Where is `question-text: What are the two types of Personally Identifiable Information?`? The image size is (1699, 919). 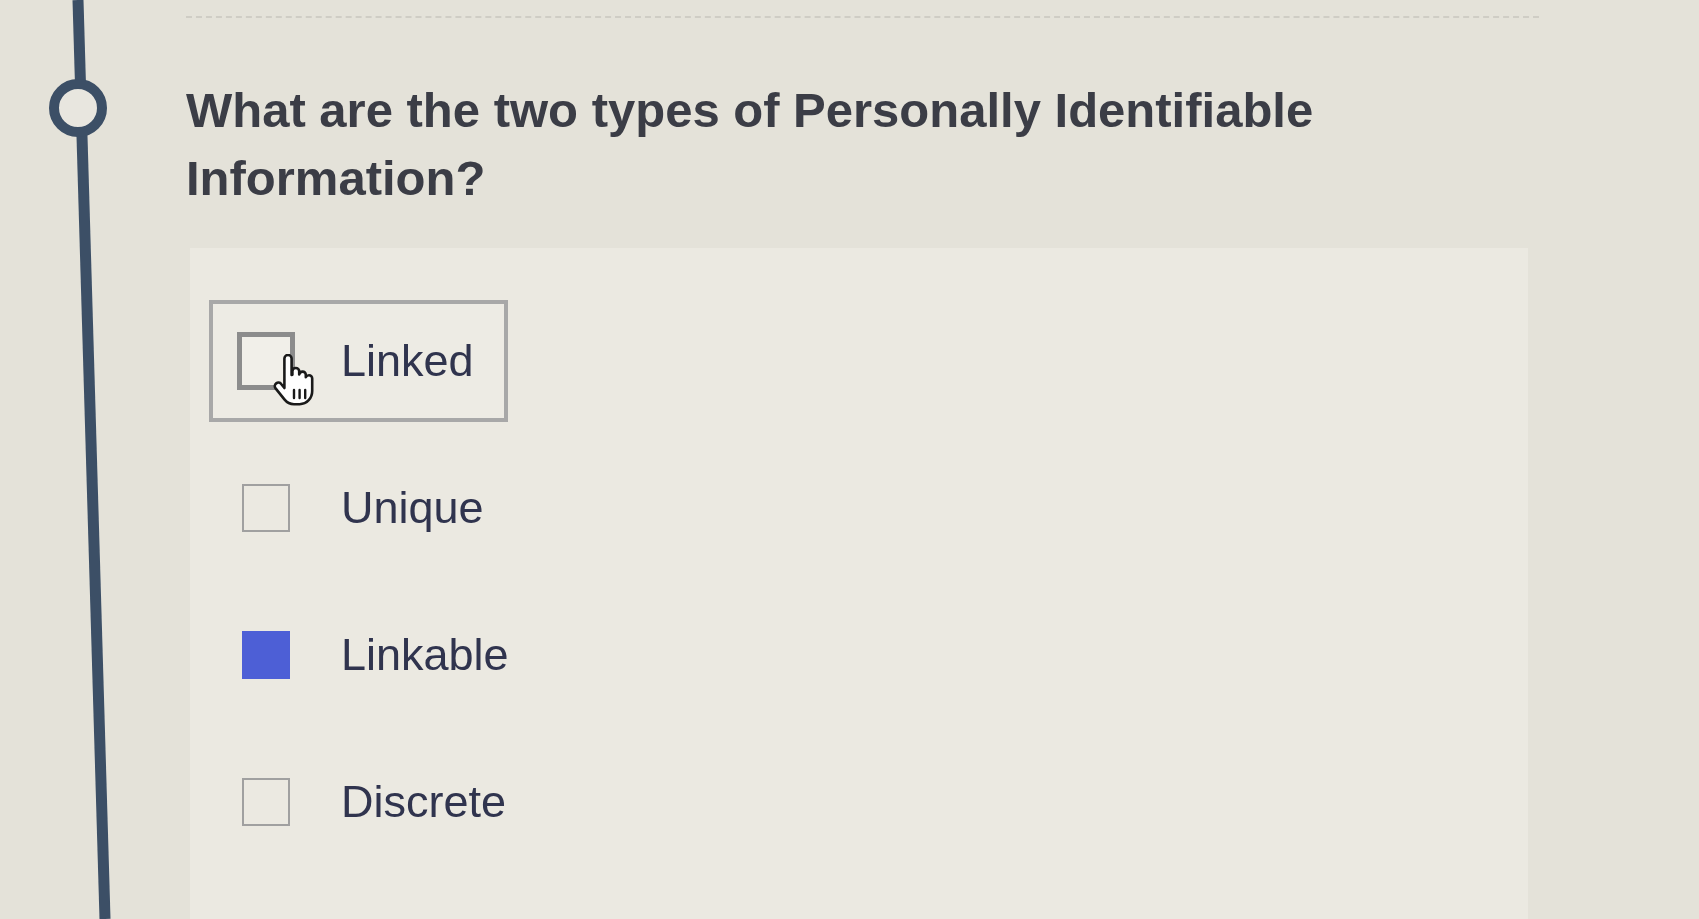 question-text: What are the two types of Personally Identifiable Information? is located at coordinates (750, 144).